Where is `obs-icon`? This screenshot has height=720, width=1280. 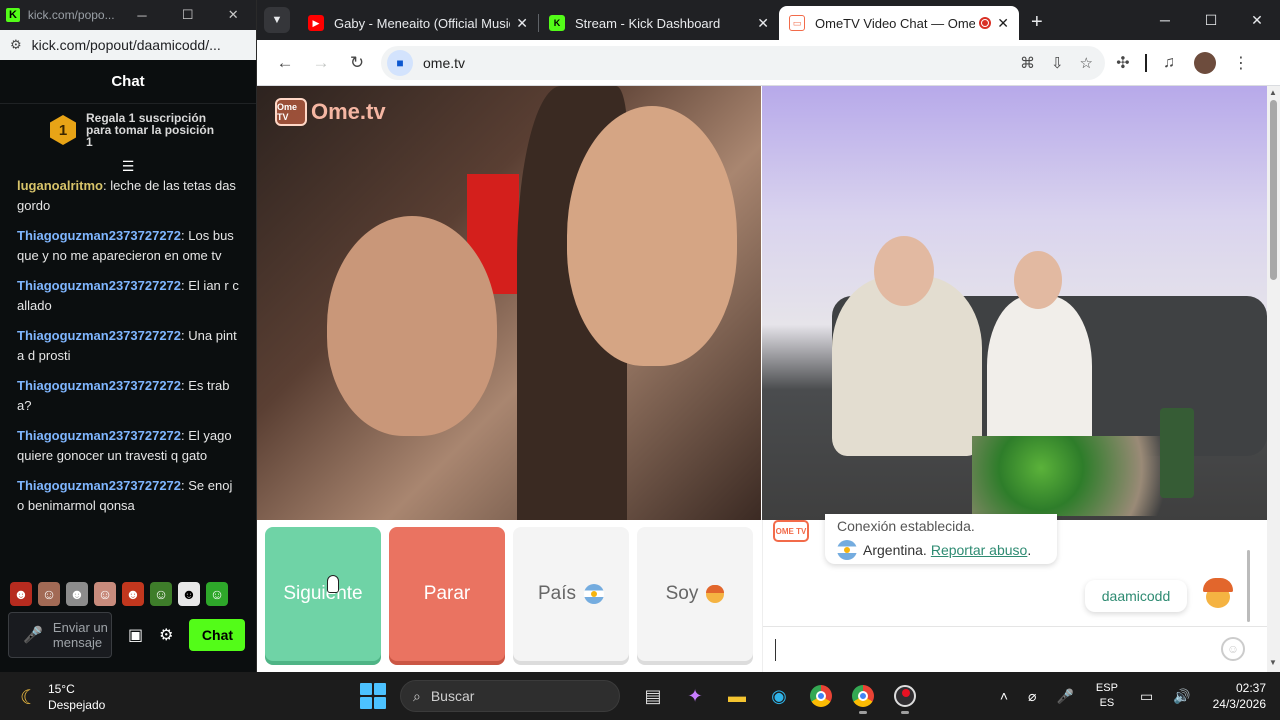 obs-icon is located at coordinates (905, 696).